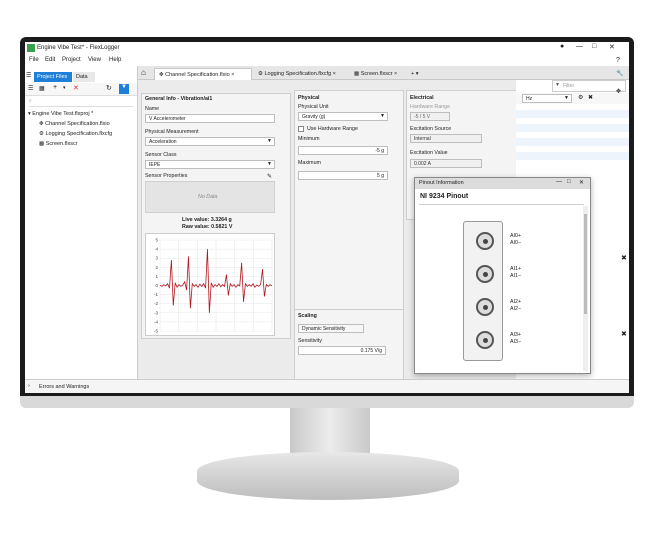 This screenshot has width=662, height=539. What do you see at coordinates (60, 114) in the screenshot?
I see `tree-project-root: ▾ Engine Vibe Test.flxproj *` at bounding box center [60, 114].